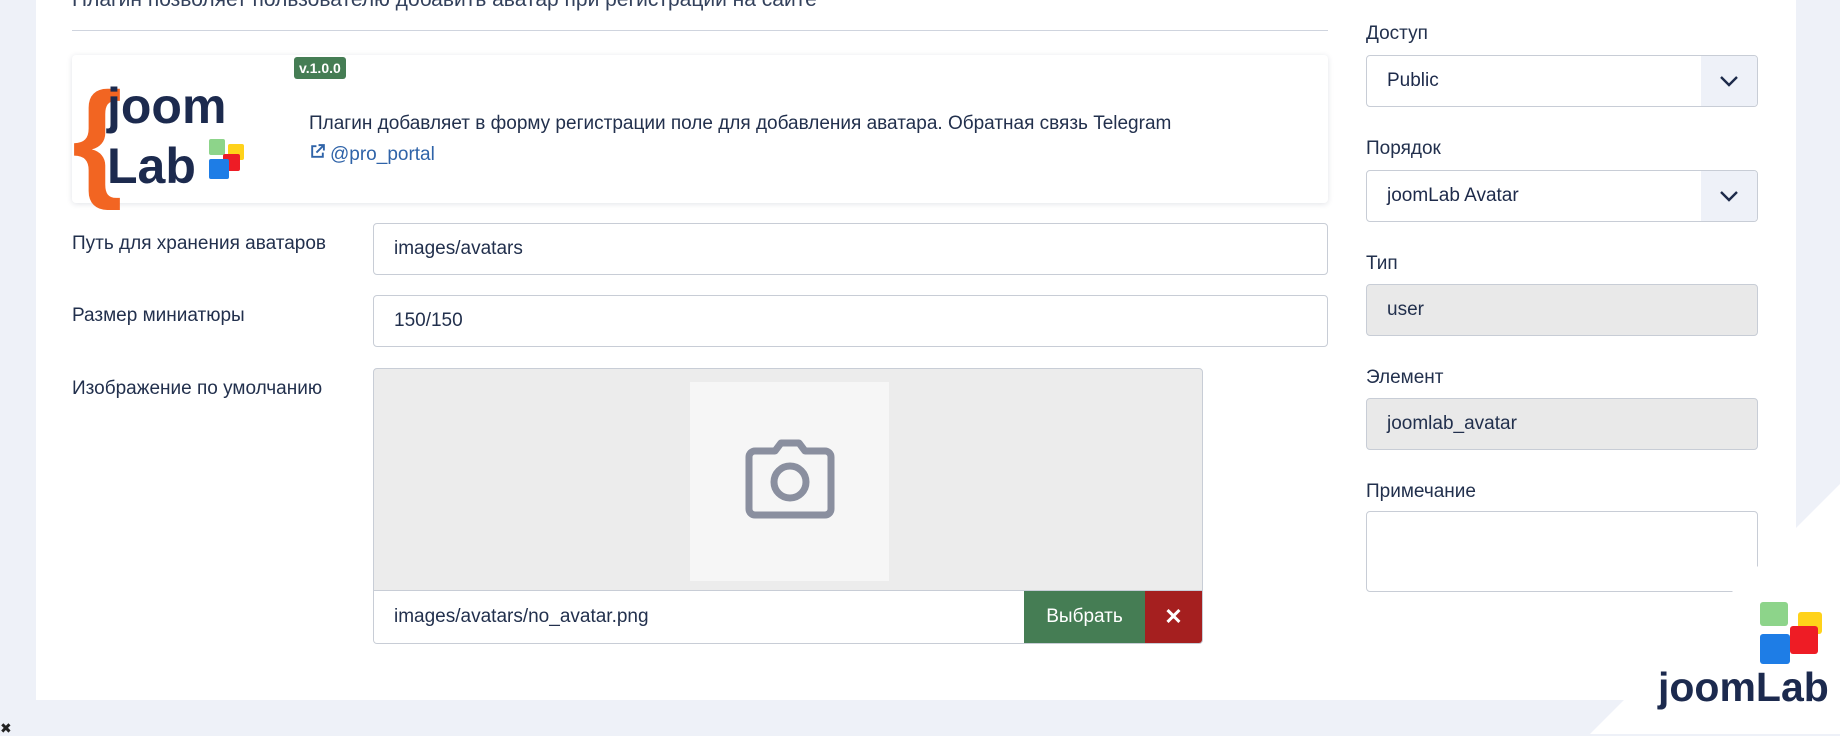 This screenshot has height=736, width=1840. Describe the element at coordinates (700, 30) in the screenshot. I see `section-divider` at that location.